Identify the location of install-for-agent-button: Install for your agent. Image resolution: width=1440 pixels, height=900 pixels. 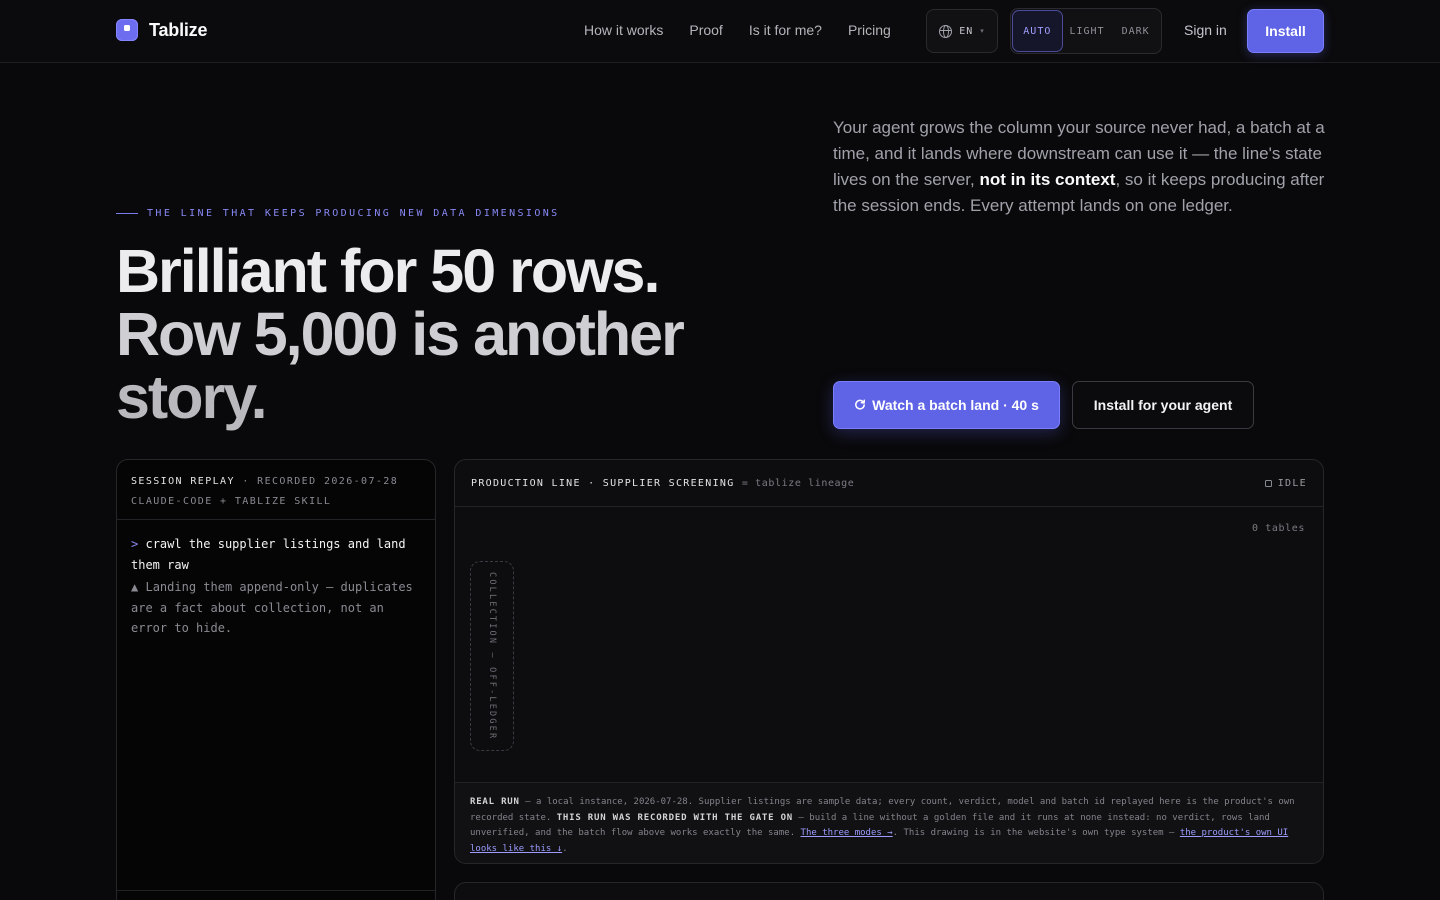
(1163, 405).